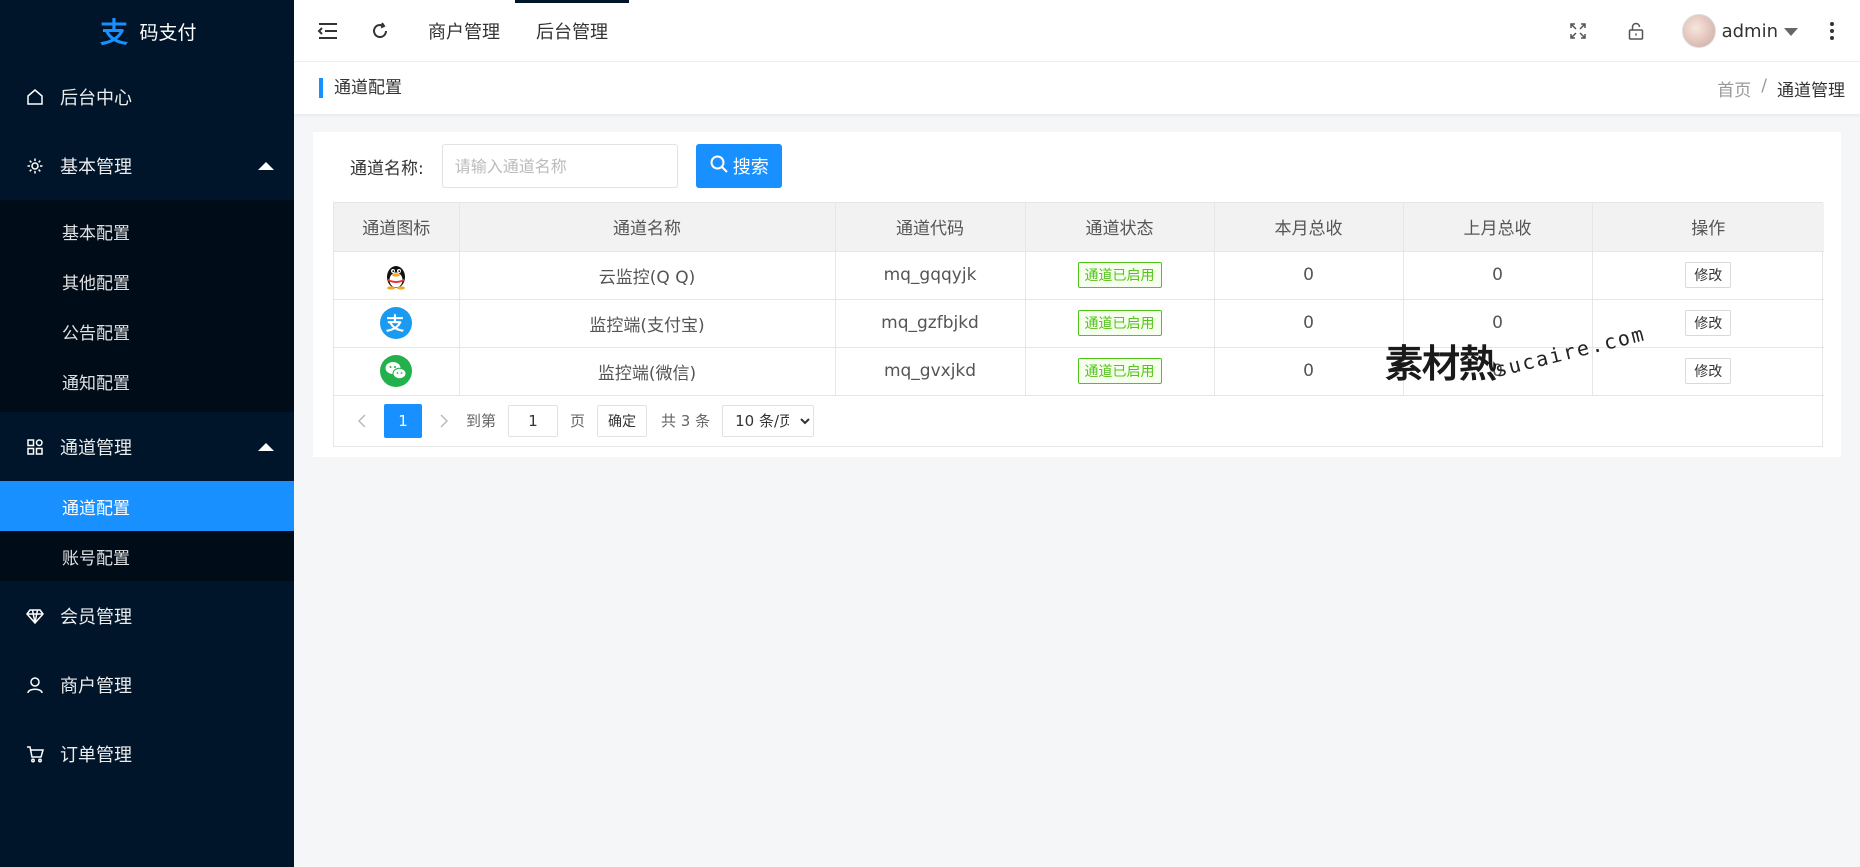 The width and height of the screenshot is (1860, 867). What do you see at coordinates (768, 420) in the screenshot?
I see `page-size-select: 10 条/页` at bounding box center [768, 420].